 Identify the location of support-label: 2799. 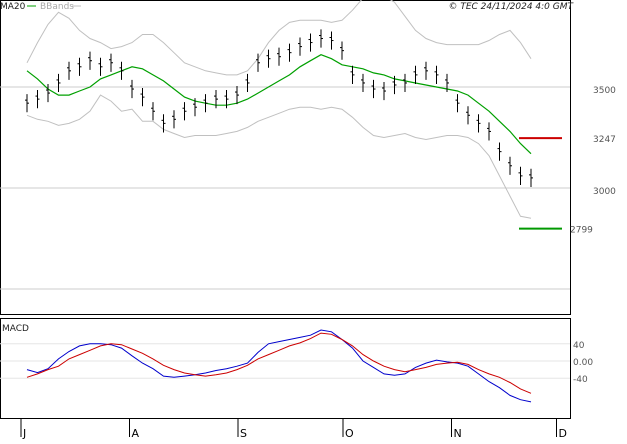
(581, 231).